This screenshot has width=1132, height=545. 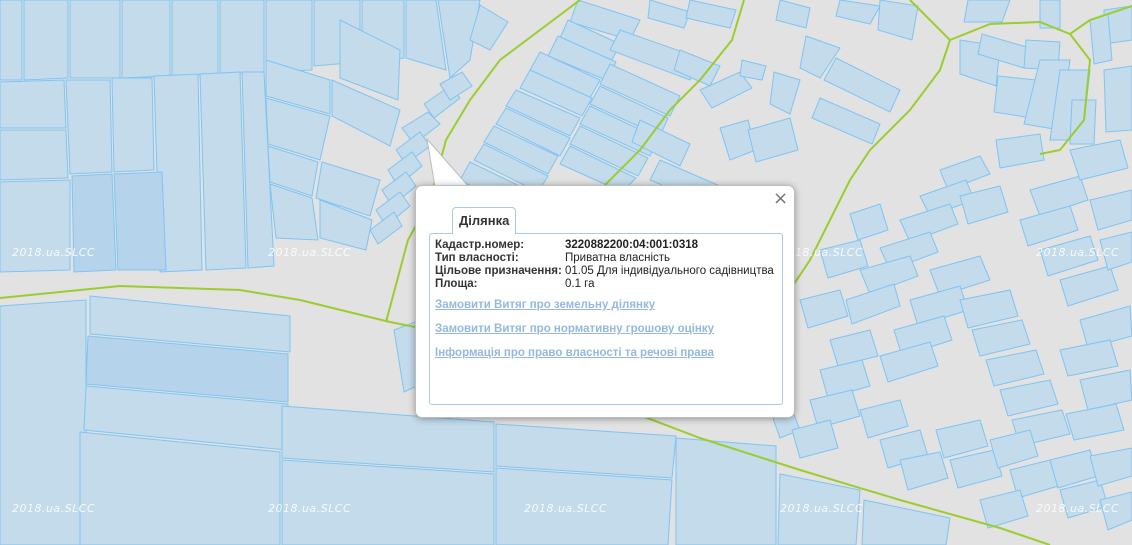 What do you see at coordinates (477, 258) in the screenshot?
I see `ownership-type-label: Тип власності:` at bounding box center [477, 258].